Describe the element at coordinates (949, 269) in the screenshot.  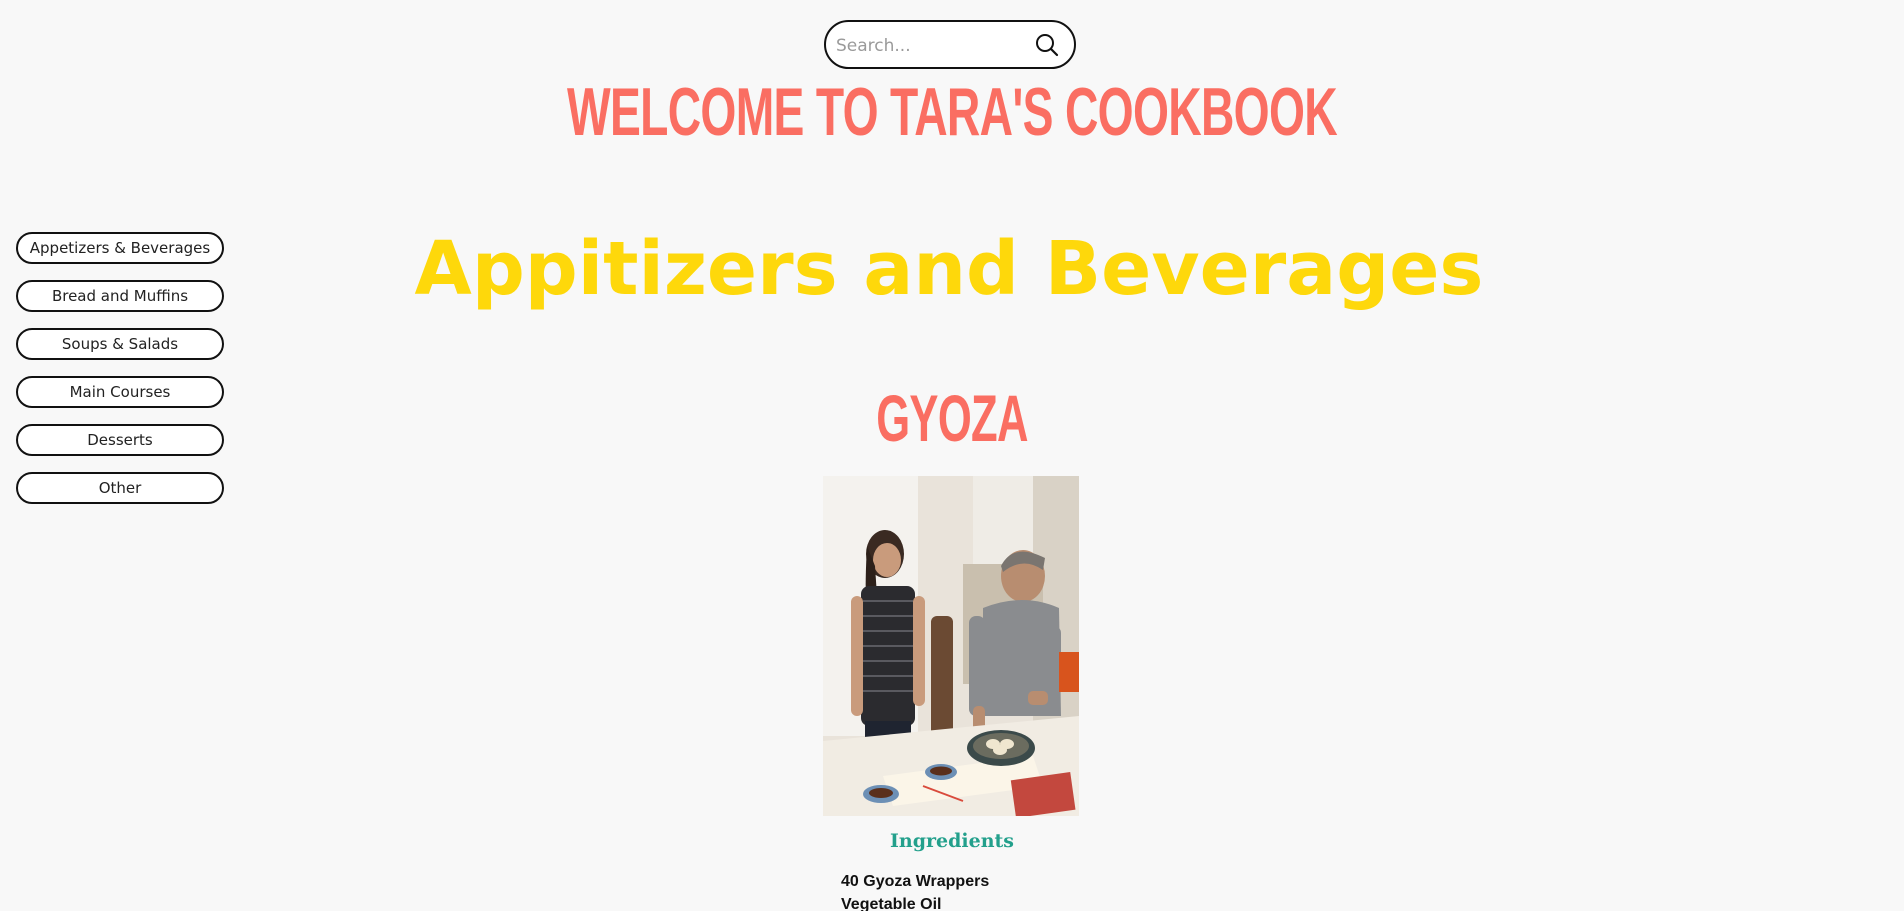
I see `section-title: Appitizers and Beverages` at that location.